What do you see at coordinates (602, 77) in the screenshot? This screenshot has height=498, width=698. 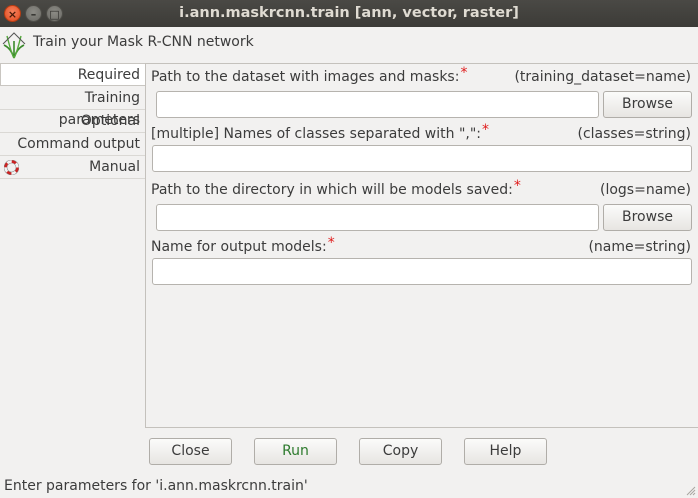 I see `param-key-training-dataset: (training_dataset=name)` at bounding box center [602, 77].